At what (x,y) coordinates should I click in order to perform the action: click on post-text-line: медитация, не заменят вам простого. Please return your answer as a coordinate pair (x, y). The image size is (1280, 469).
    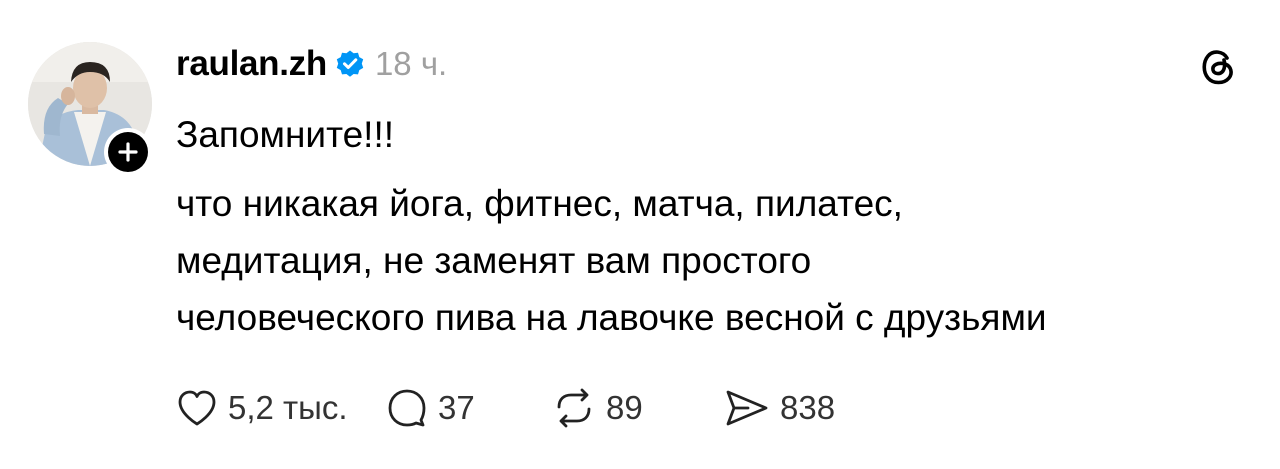
    Looking at the image, I should click on (494, 260).